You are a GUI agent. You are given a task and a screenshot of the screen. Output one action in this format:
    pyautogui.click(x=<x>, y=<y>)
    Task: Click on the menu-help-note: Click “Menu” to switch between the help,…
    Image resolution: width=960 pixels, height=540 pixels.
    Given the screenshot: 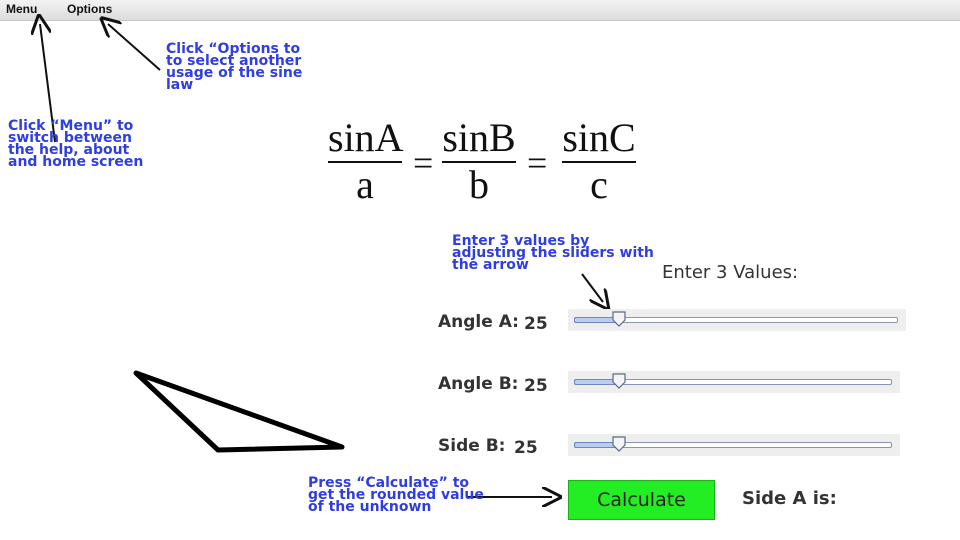 What is the action you would take?
    pyautogui.click(x=76, y=144)
    